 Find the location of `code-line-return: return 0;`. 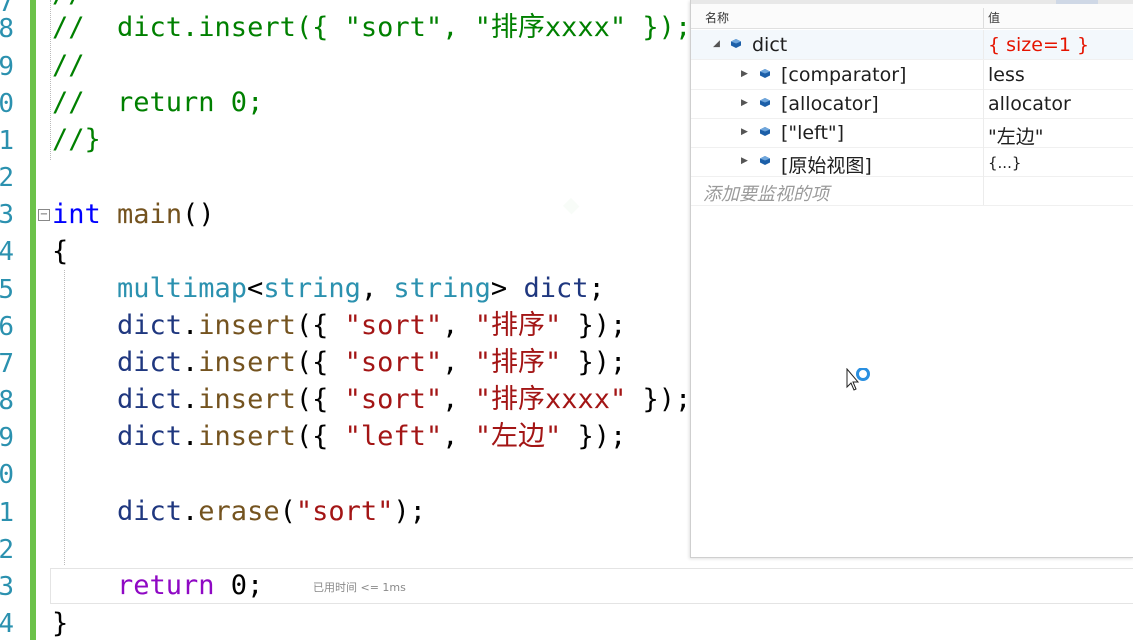

code-line-return: return 0; is located at coordinates (190, 586).